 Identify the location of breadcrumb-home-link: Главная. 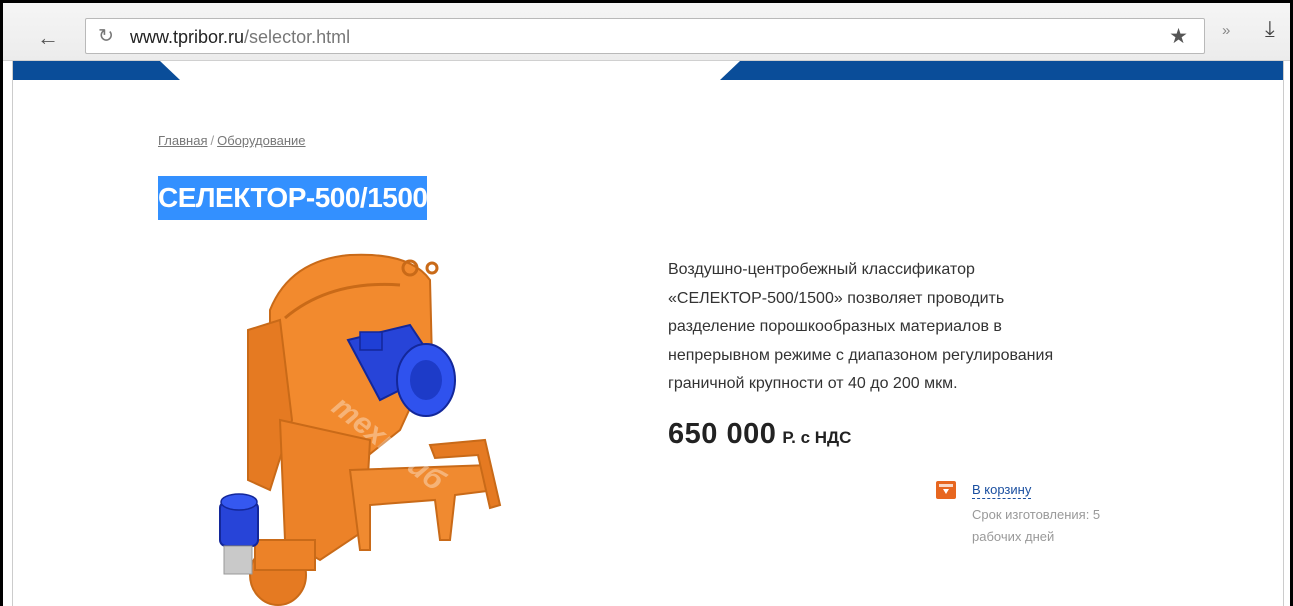
(182, 140).